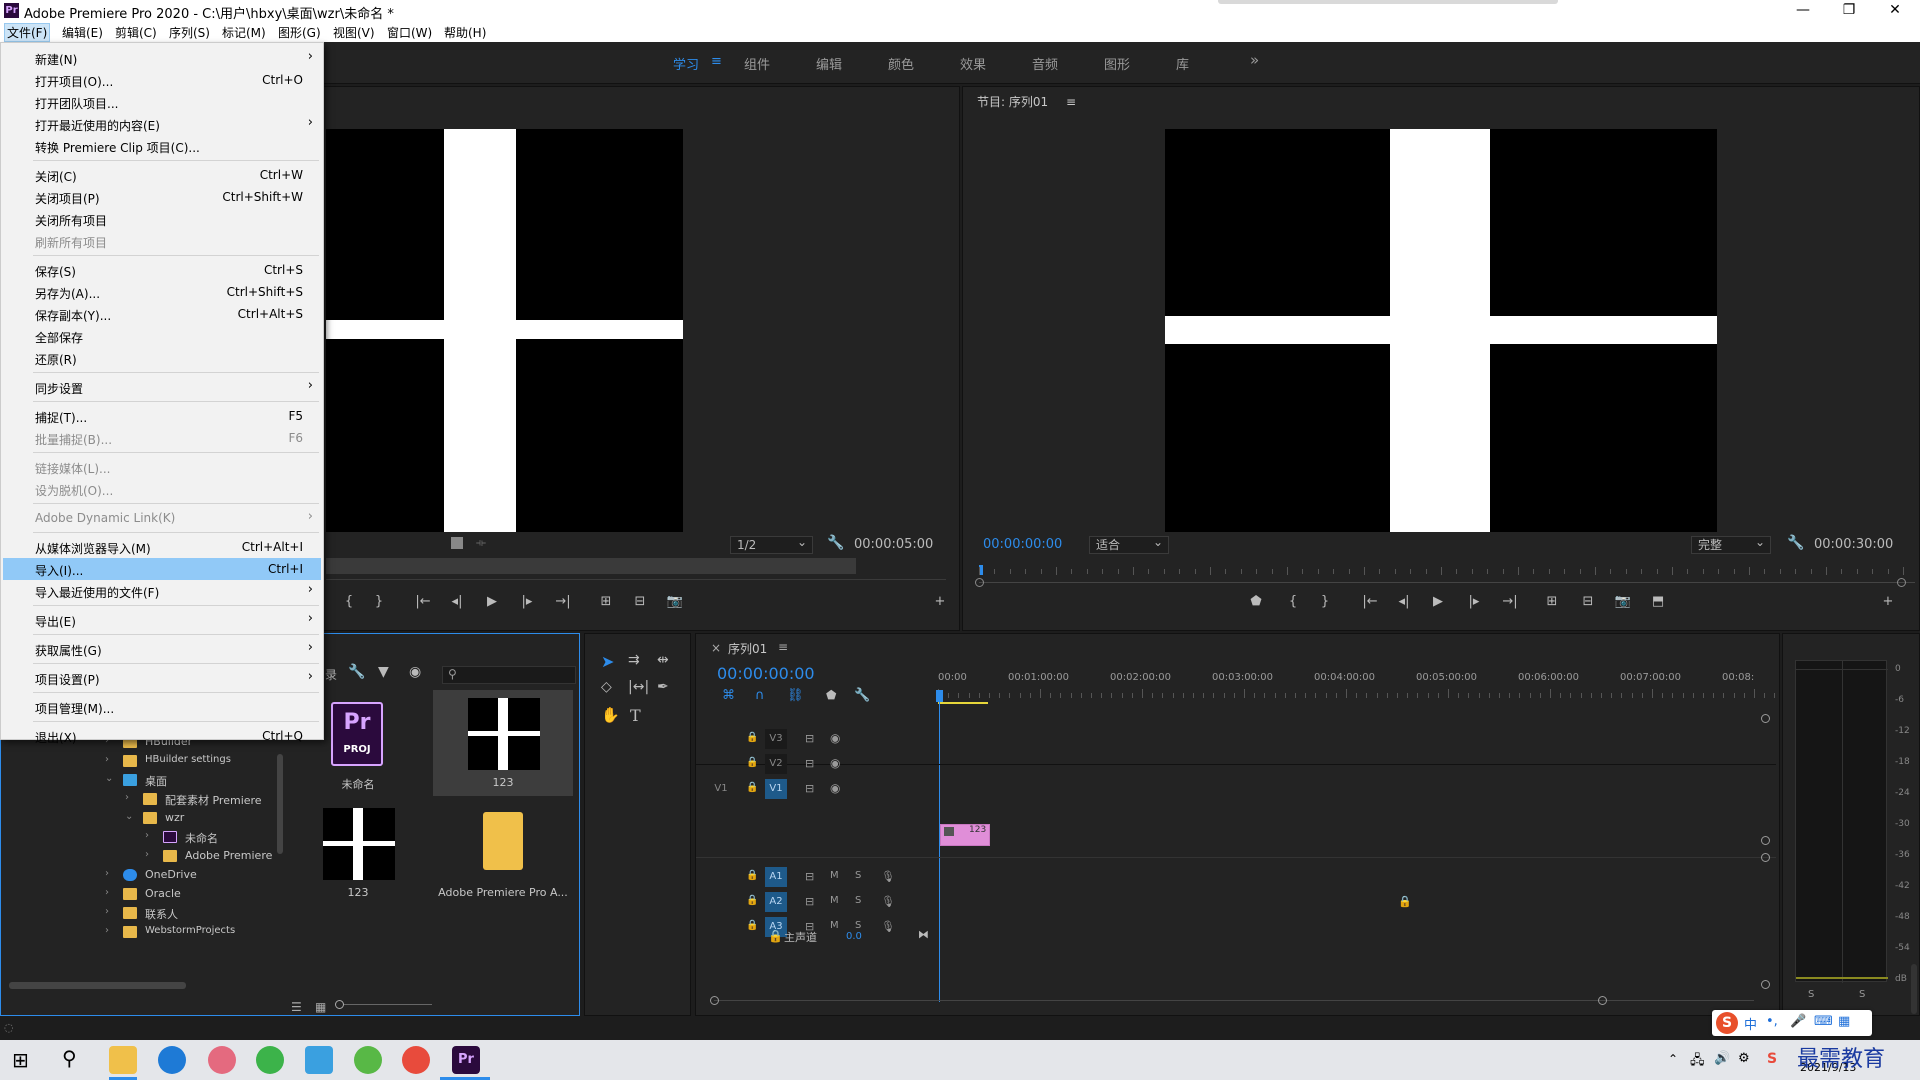  Describe the element at coordinates (979, 582) in the screenshot. I see `program-zoom-handle-left` at that location.